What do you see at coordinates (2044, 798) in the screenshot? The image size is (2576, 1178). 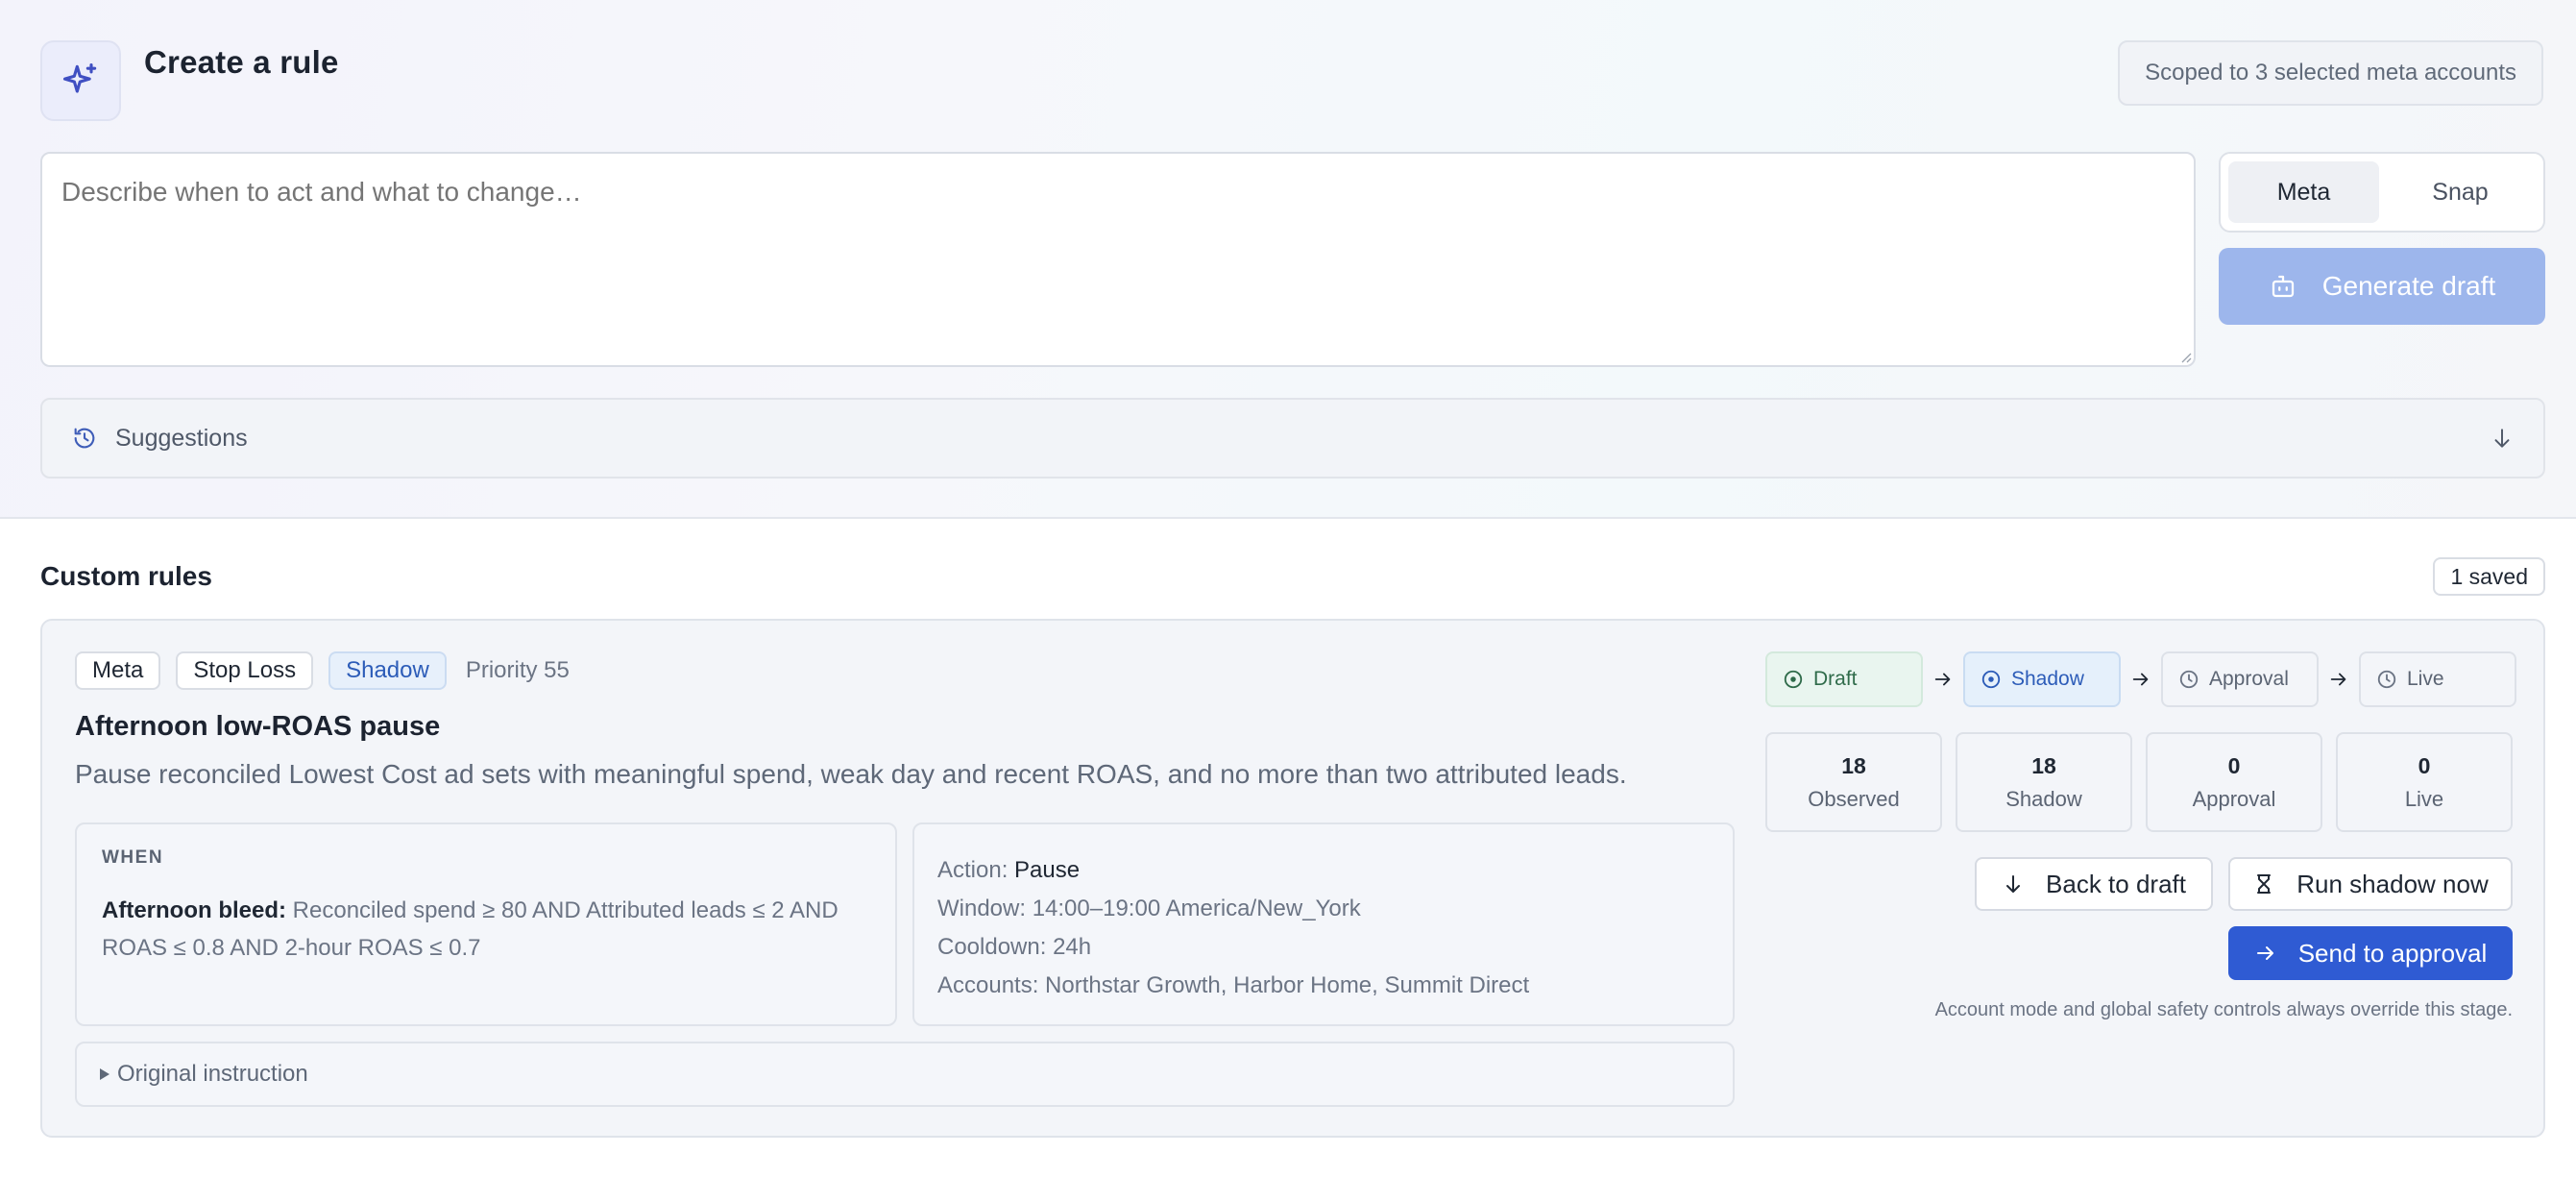 I see `count-label: Shadow` at bounding box center [2044, 798].